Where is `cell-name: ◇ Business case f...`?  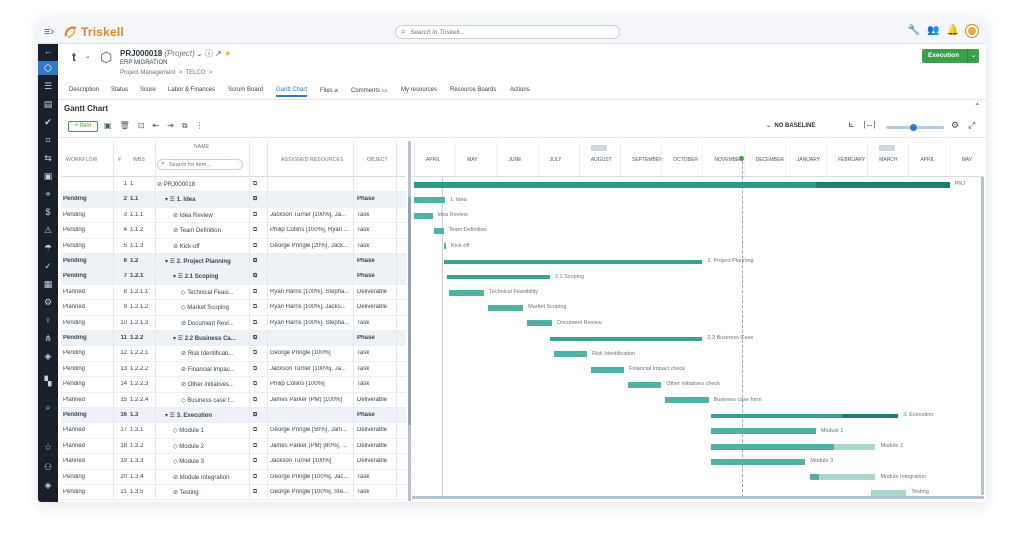 cell-name: ◇ Business case f... is located at coordinates (215, 400).